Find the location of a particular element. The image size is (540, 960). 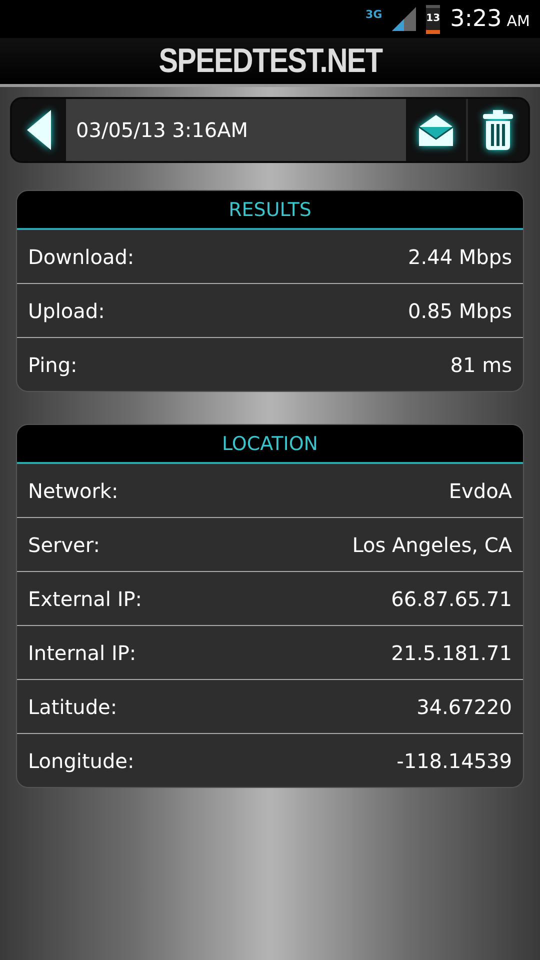

row-label: Longitude: is located at coordinates (81, 760).